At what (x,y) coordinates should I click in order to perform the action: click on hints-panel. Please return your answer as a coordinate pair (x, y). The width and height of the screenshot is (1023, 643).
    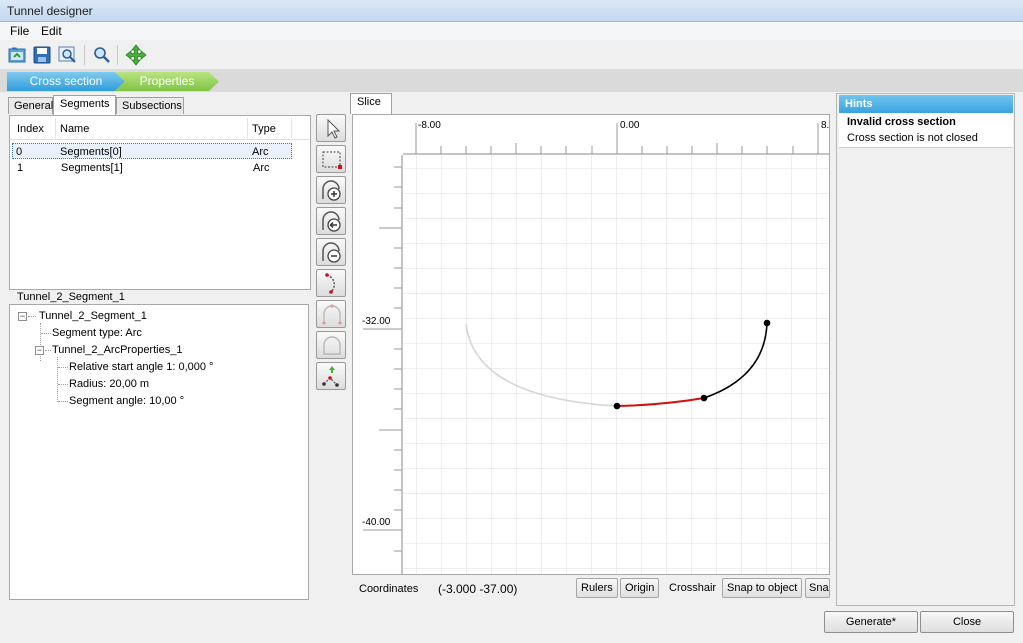
    Looking at the image, I should click on (925, 349).